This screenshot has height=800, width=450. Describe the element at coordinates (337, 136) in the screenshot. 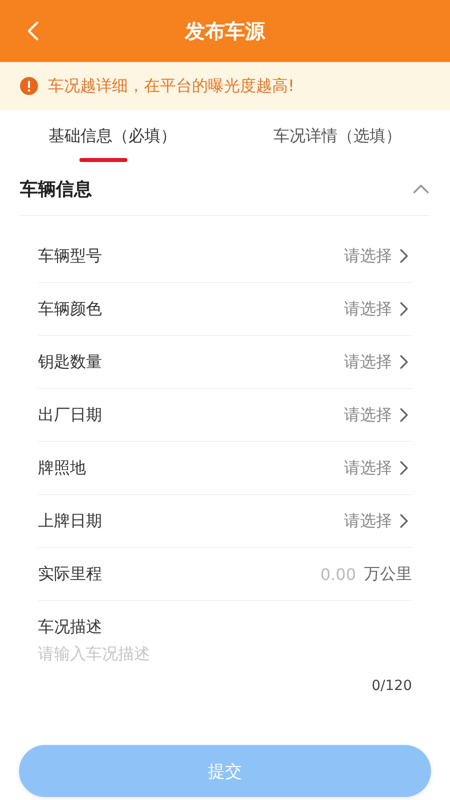

I see `tab: 车况详情（选填）` at that location.